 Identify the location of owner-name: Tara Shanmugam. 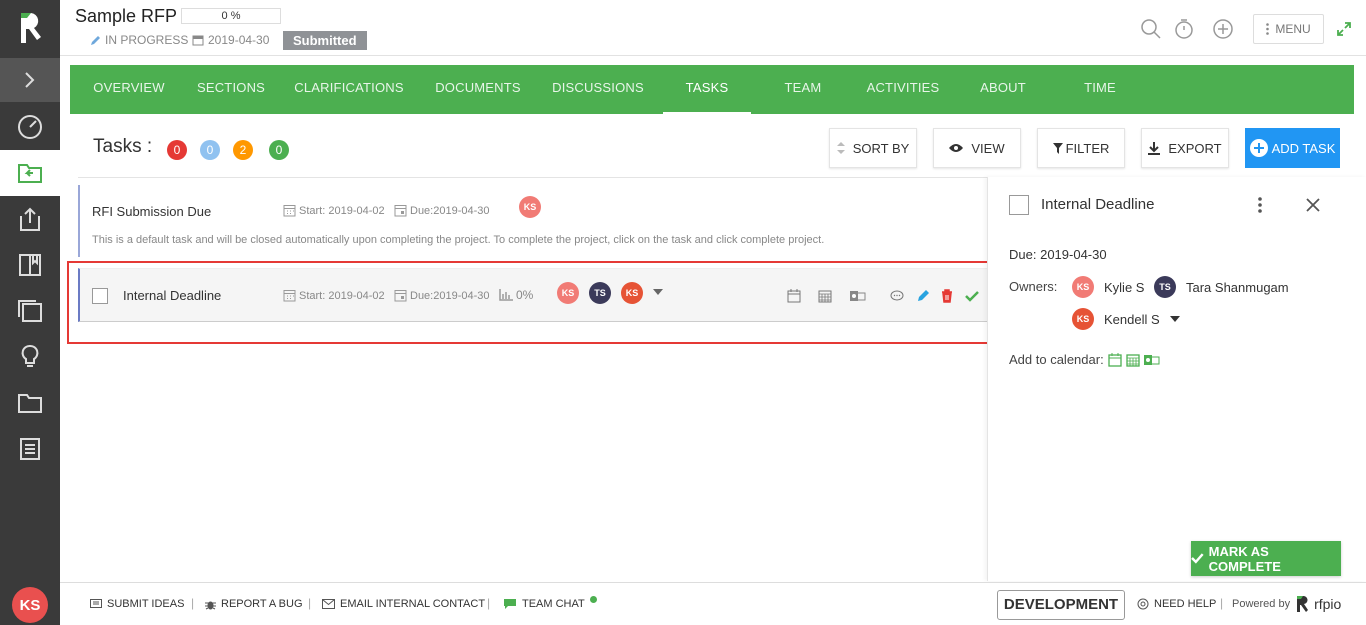
(1237, 287).